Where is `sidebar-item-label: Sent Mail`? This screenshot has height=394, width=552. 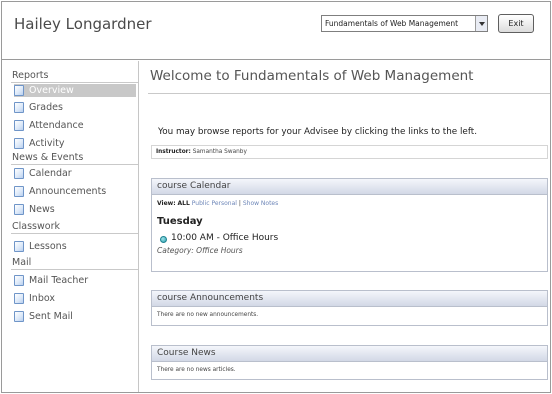 sidebar-item-label: Sent Mail is located at coordinates (51, 316).